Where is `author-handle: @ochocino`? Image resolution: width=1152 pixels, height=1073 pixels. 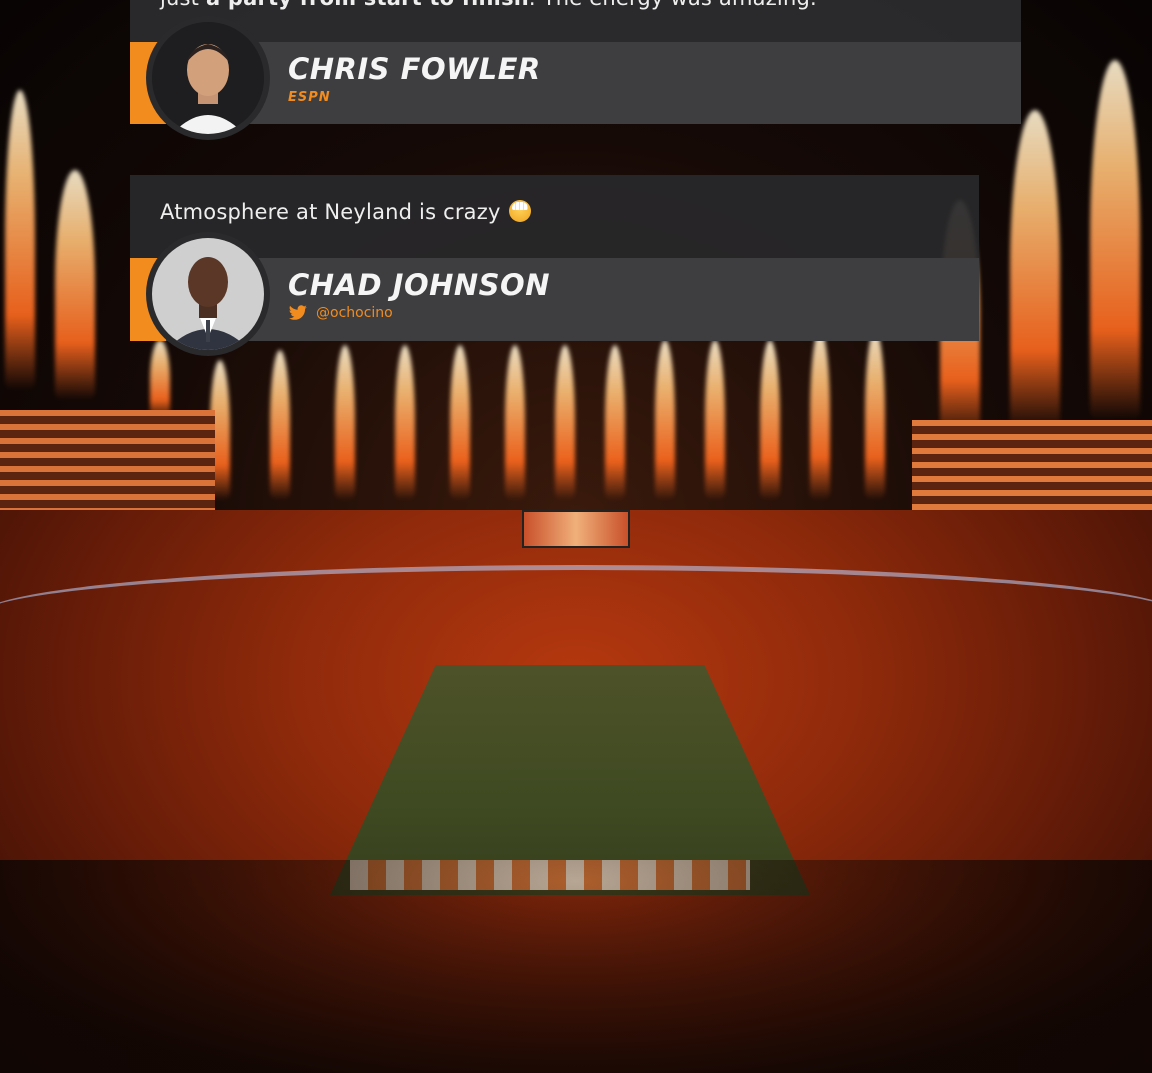
author-handle: @ochocino is located at coordinates (340, 313).